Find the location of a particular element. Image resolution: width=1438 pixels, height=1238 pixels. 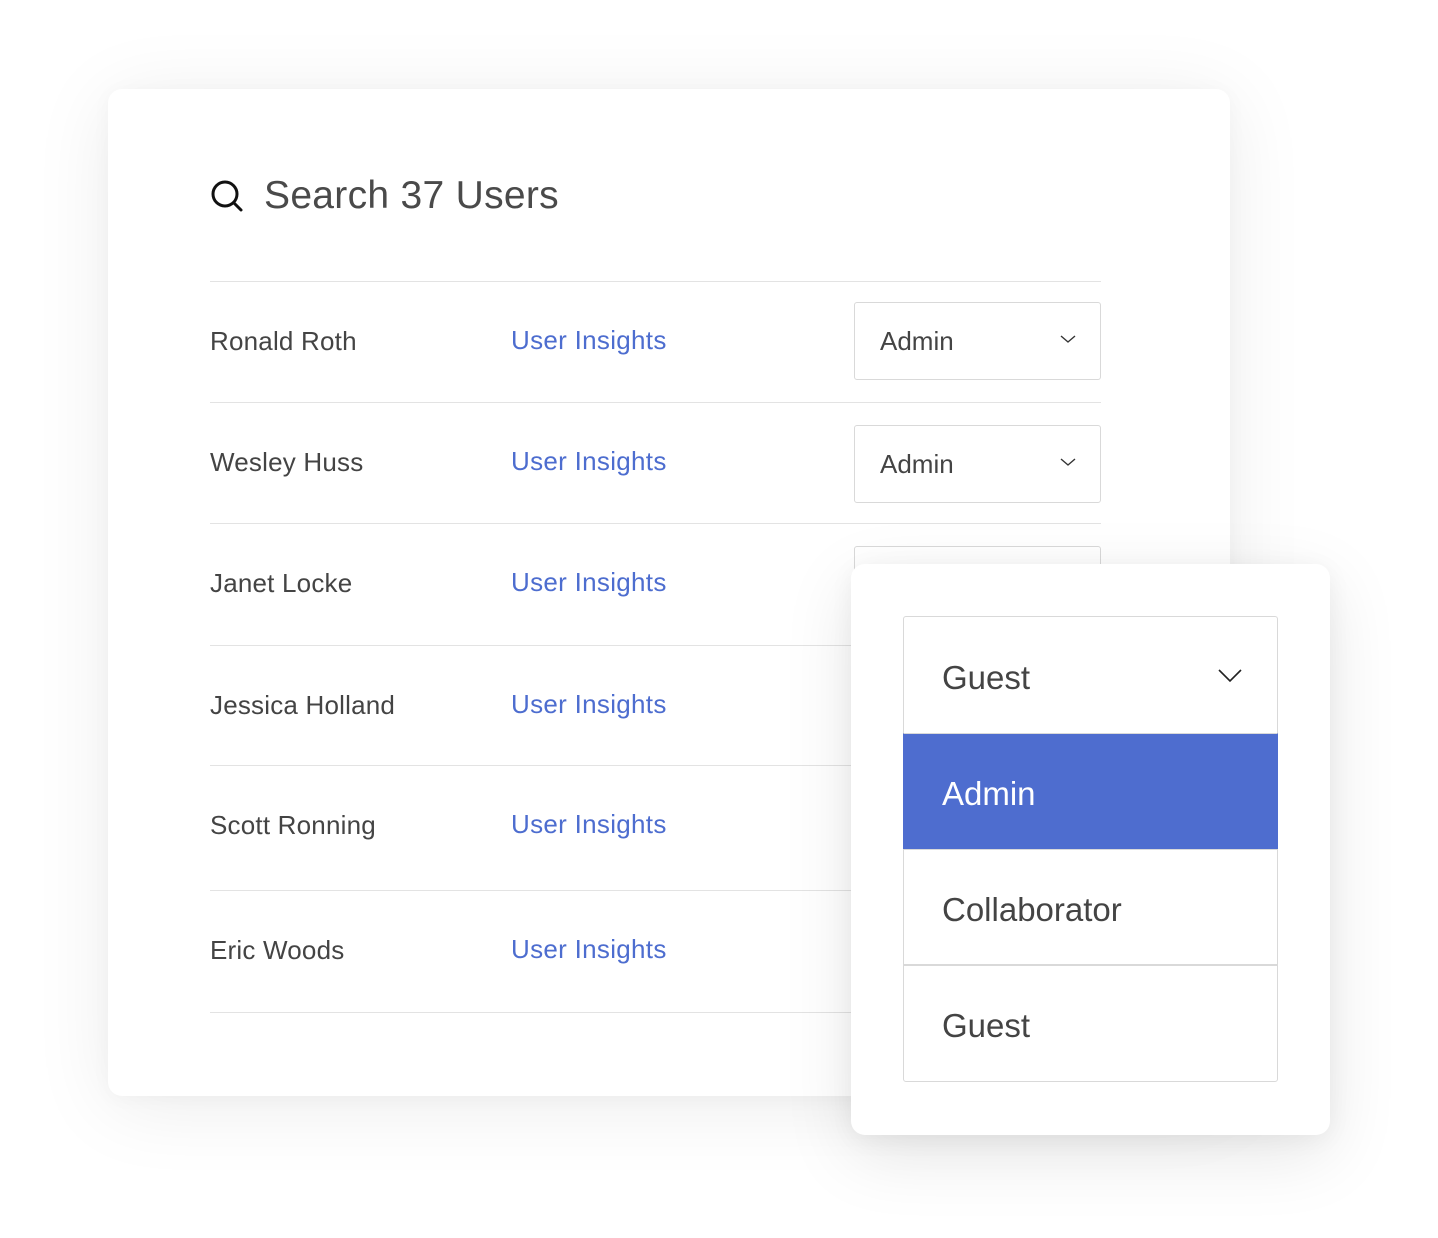

search-bar: Search 37 Users is located at coordinates (384, 196).